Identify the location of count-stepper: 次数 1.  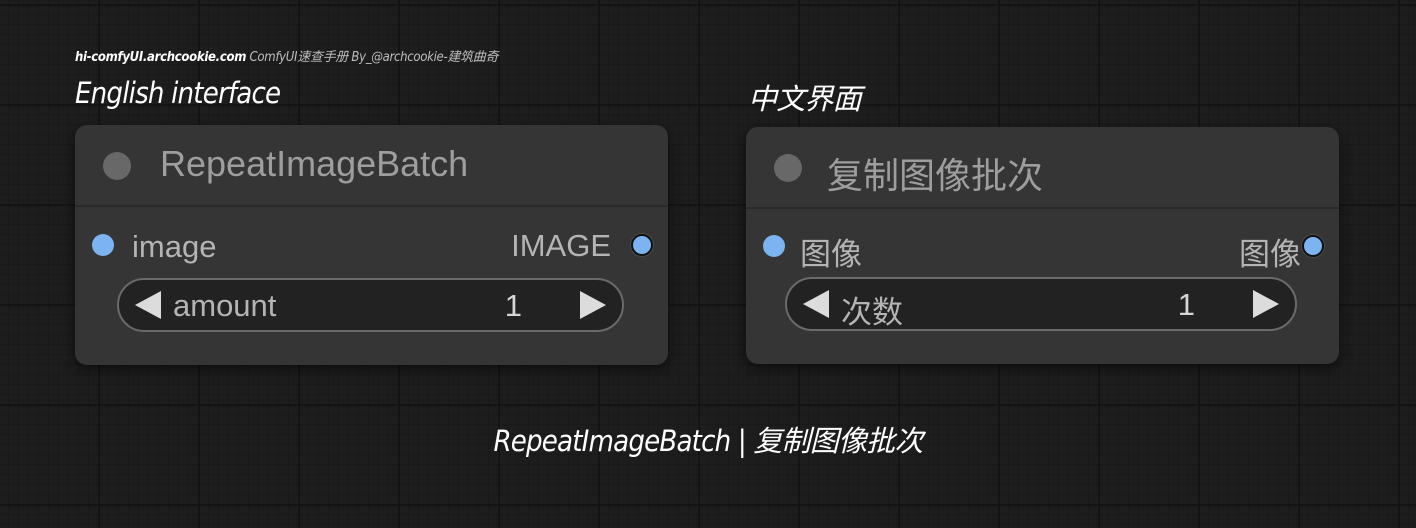
(1041, 304).